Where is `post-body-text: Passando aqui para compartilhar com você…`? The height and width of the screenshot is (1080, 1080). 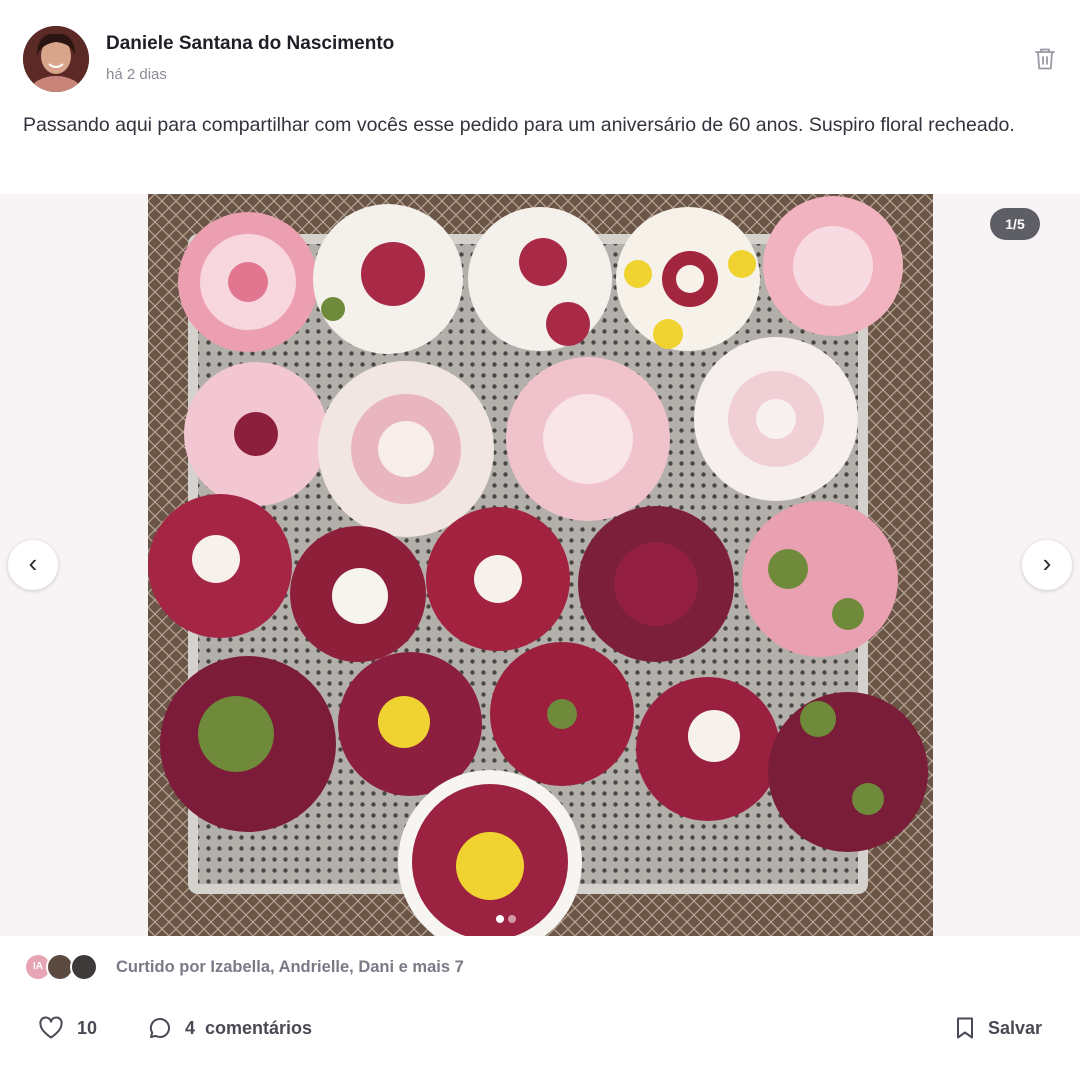 post-body-text: Passando aqui para compartilhar com você… is located at coordinates (519, 125).